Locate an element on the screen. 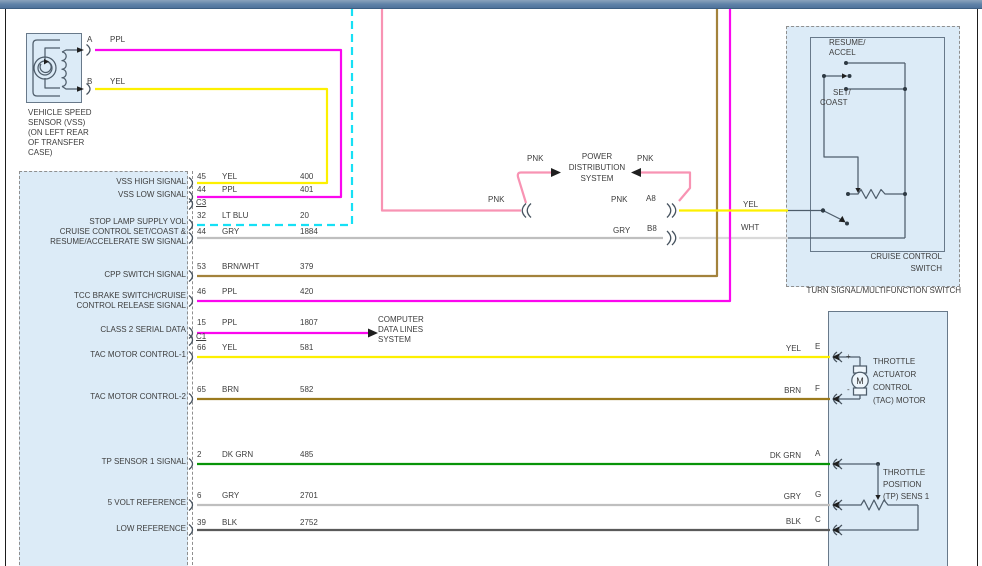  wire-color-label: BRN is located at coordinates (230, 389).